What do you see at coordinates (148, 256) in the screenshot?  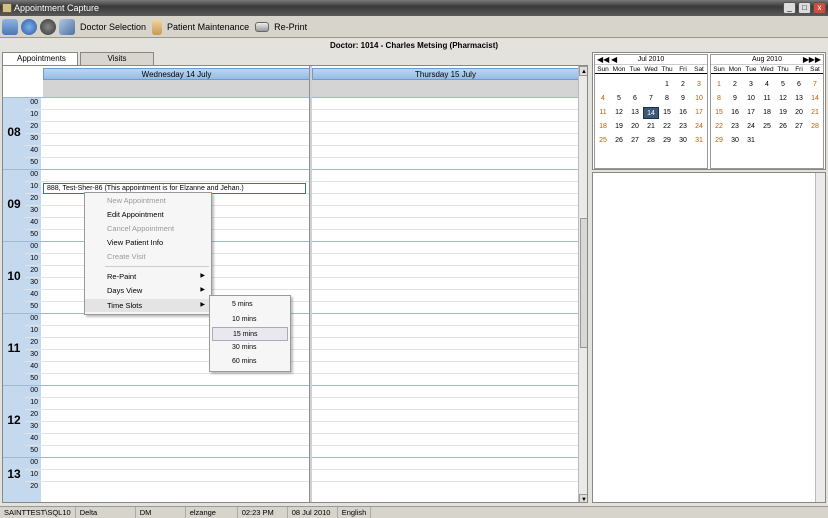 I see `menu-item-create-visit: Create Visit` at bounding box center [148, 256].